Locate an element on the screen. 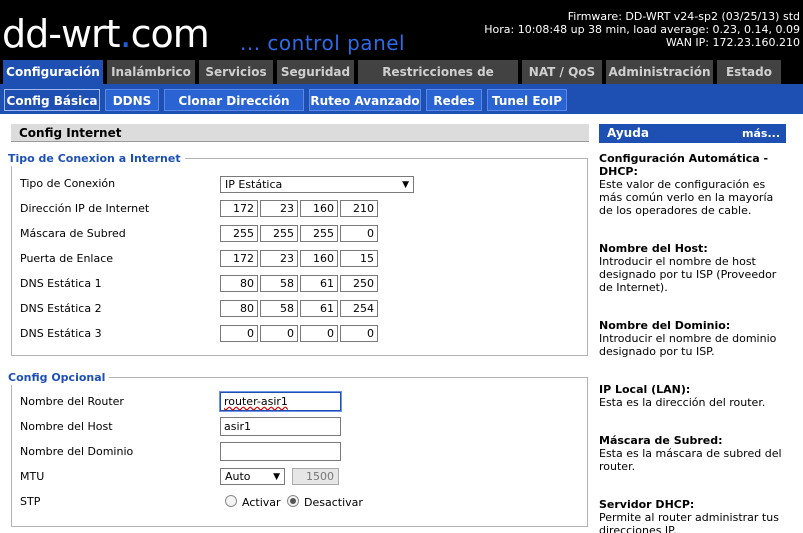  subtab-config-basica: Config Básica is located at coordinates (52, 100).